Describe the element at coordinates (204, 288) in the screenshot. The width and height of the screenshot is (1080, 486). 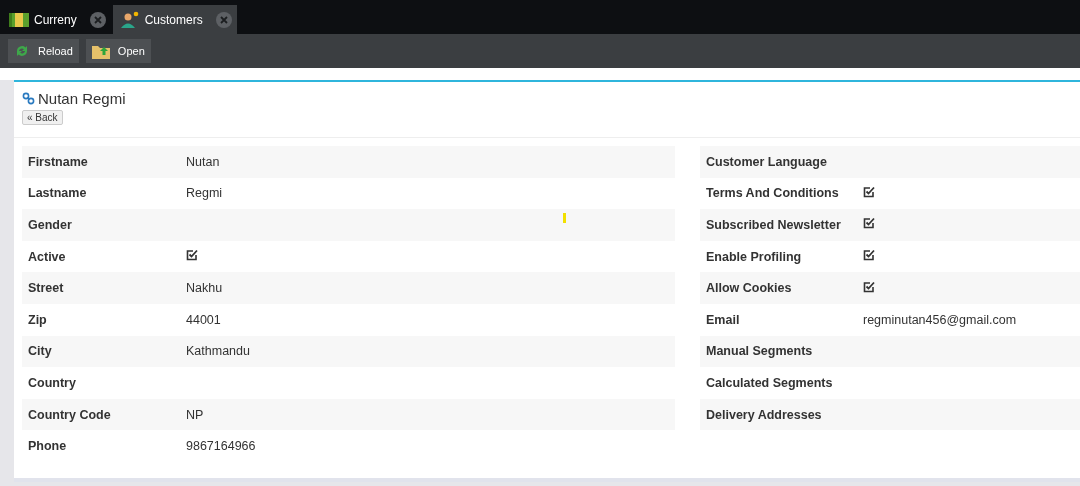
I see `field-value: Nakhu` at that location.